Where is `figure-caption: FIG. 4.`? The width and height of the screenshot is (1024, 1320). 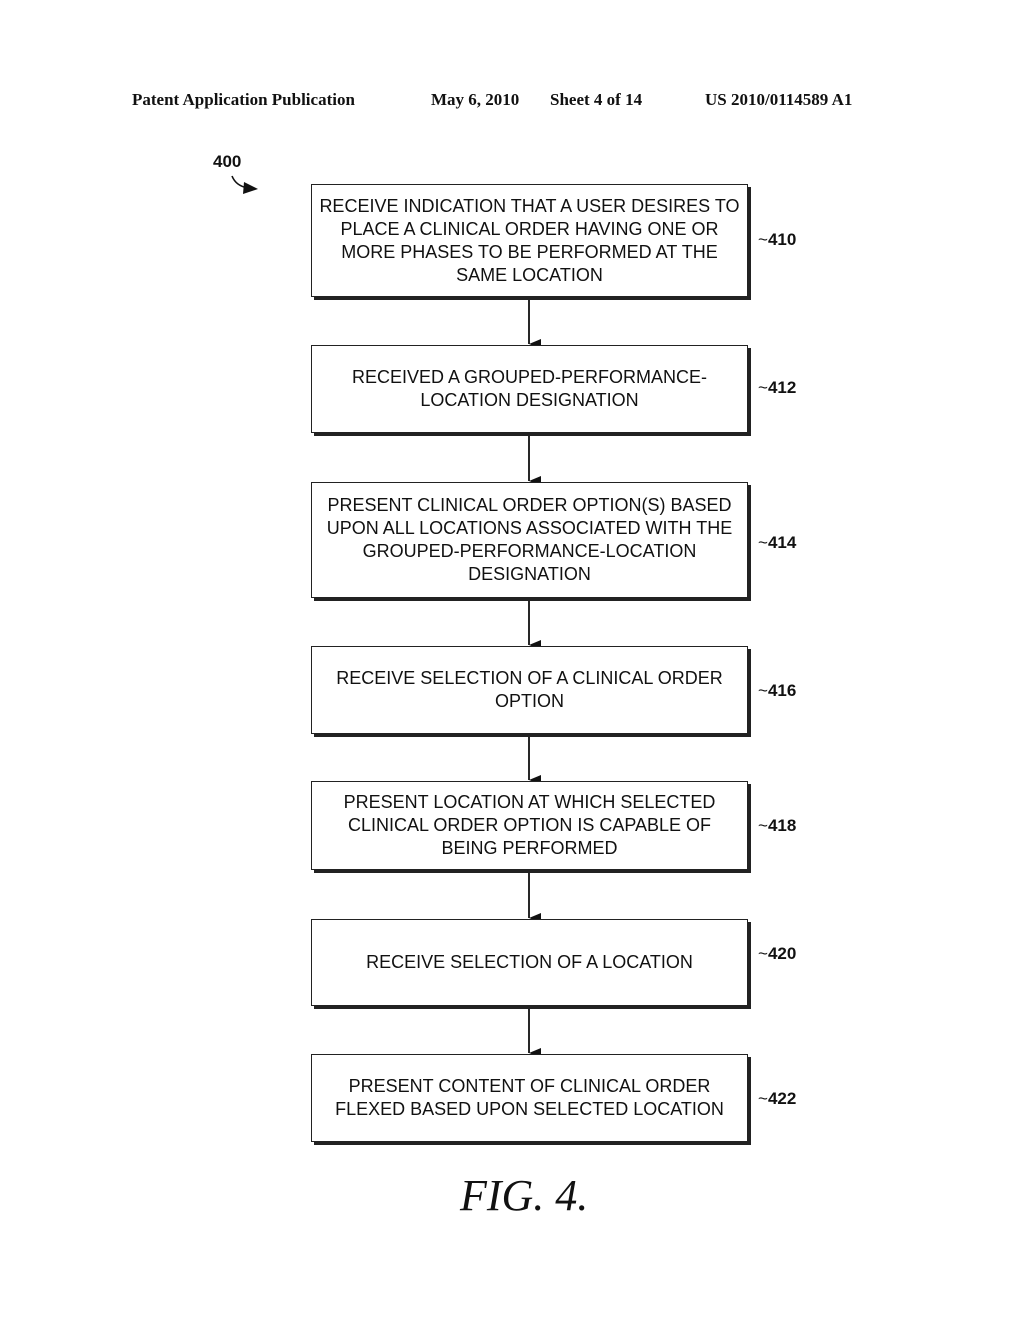 figure-caption: FIG. 4. is located at coordinates (524, 1195).